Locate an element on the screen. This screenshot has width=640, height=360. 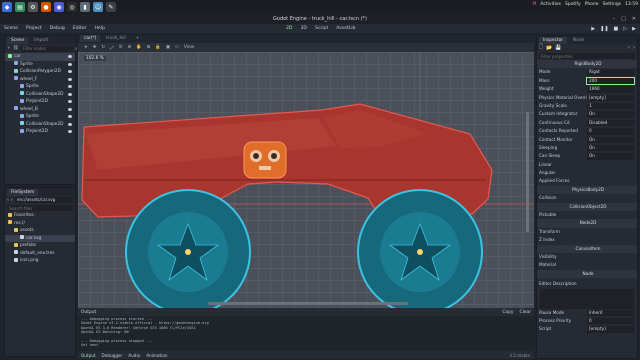
scene-tree-node: wheel_F is located at coordinates (40, 80).